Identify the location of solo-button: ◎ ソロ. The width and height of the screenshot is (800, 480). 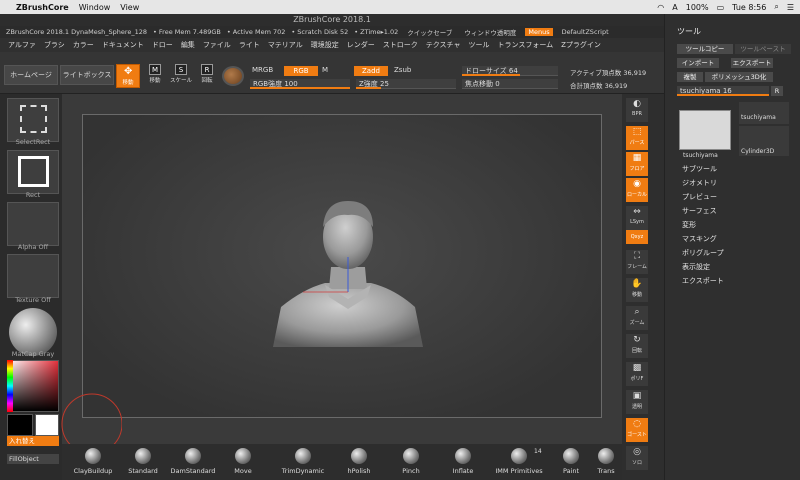
(637, 458).